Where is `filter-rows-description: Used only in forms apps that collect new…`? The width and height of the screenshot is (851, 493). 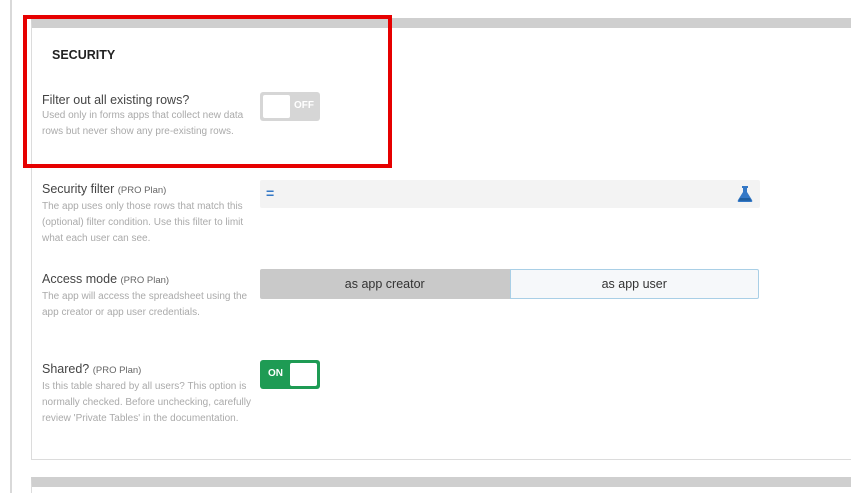
filter-rows-description: Used only in forms apps that collect new… is located at coordinates (143, 123).